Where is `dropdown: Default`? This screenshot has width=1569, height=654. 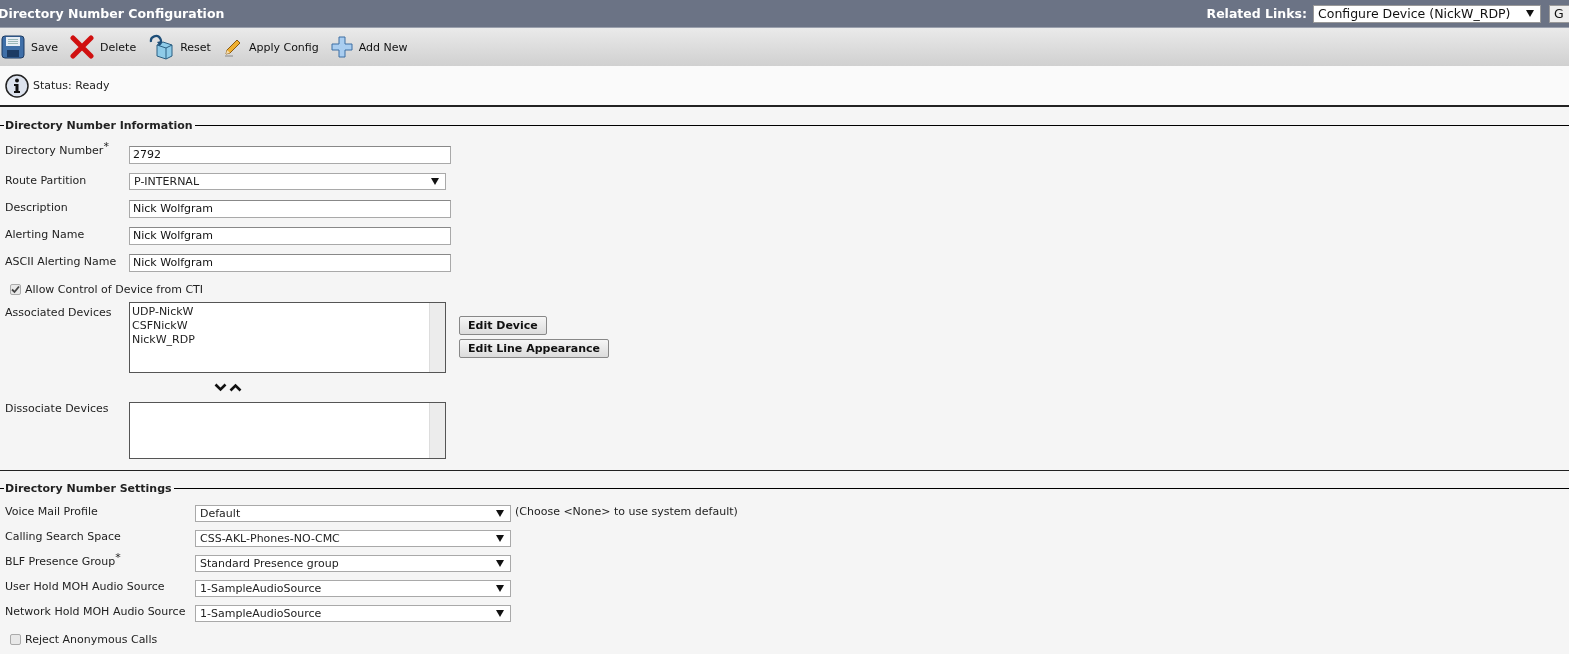
dropdown: Default is located at coordinates (353, 513).